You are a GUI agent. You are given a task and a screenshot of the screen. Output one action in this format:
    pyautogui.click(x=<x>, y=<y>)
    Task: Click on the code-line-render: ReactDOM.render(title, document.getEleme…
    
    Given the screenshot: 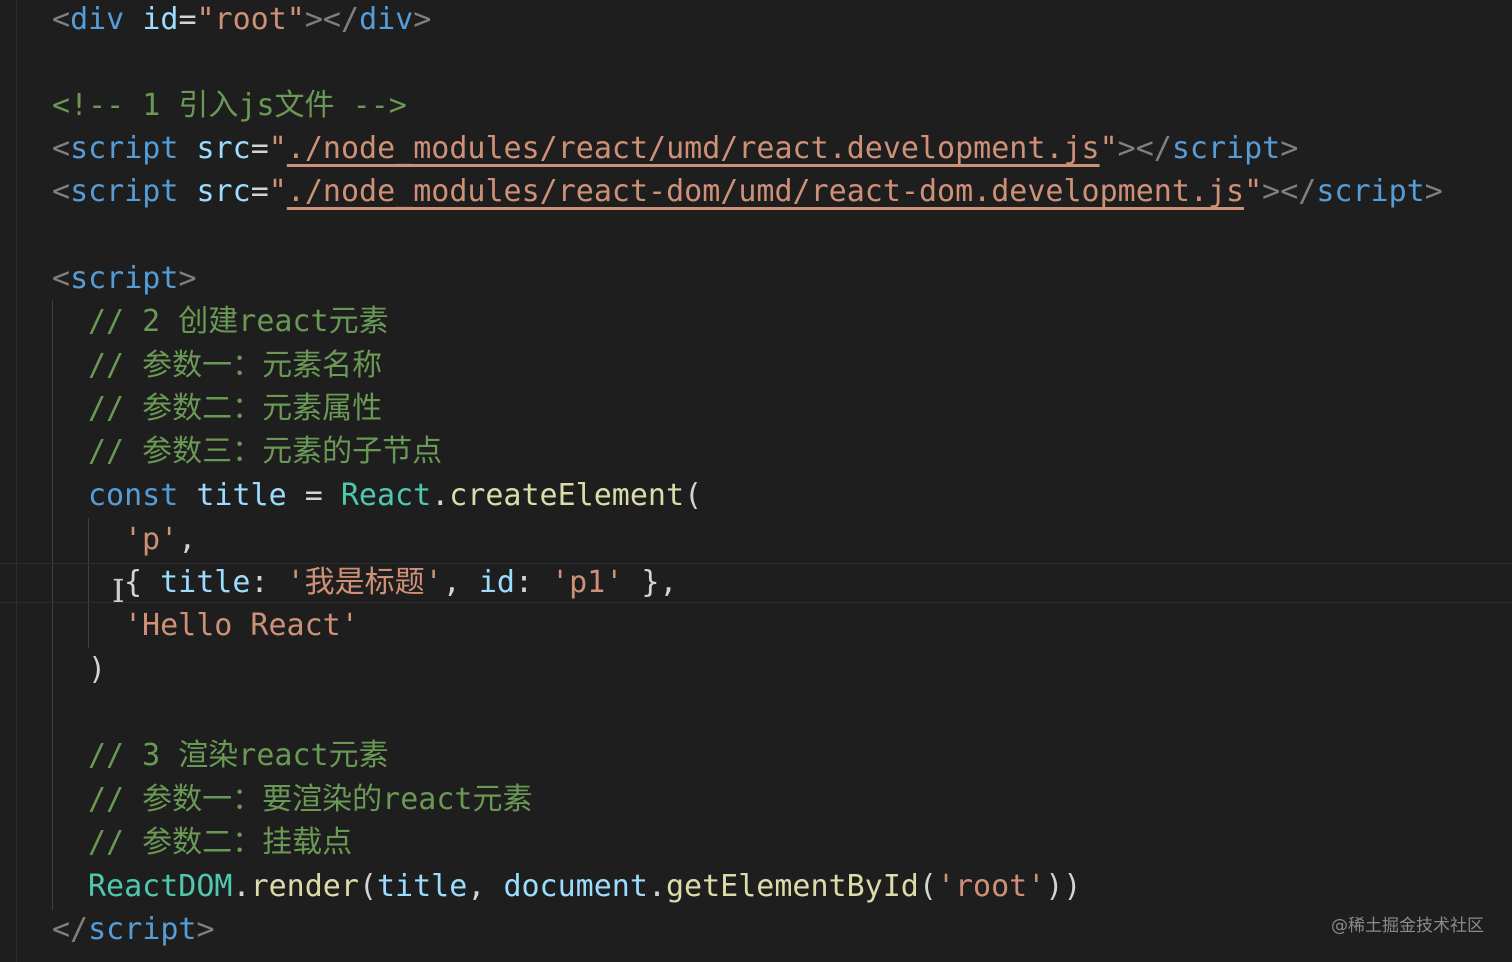 What is the action you would take?
    pyautogui.click(x=540, y=886)
    